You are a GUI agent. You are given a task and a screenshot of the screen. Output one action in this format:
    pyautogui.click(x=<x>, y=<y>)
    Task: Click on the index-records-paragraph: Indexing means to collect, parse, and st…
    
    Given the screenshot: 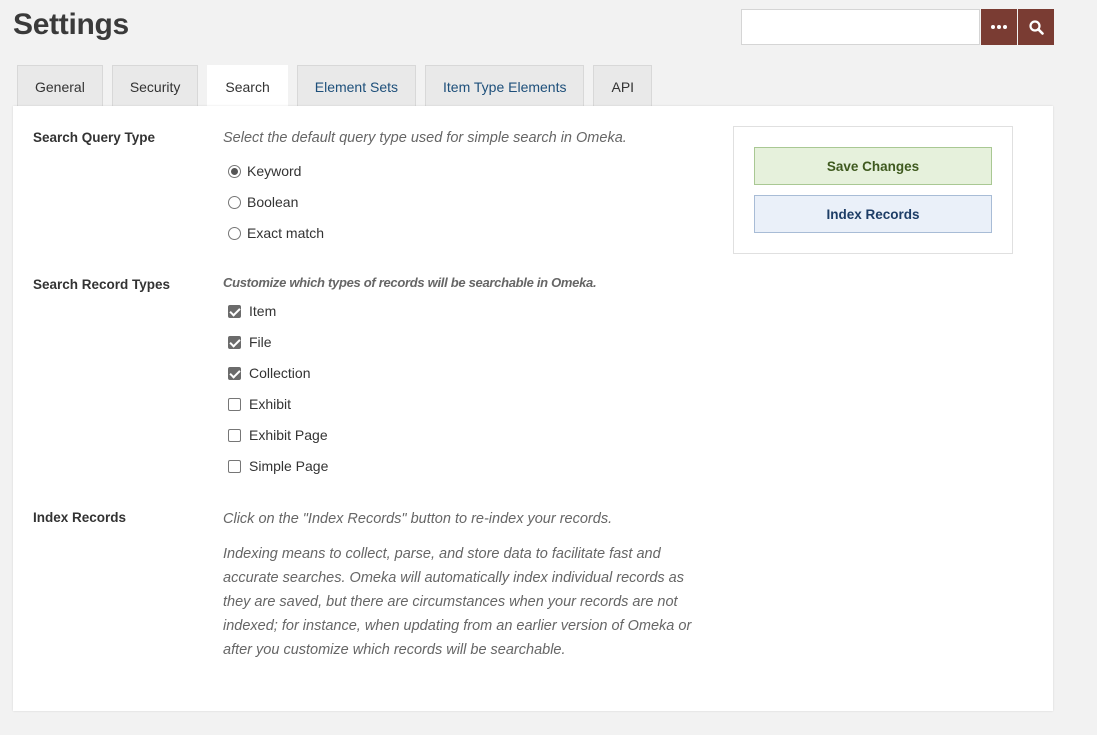 What is the action you would take?
    pyautogui.click(x=457, y=602)
    